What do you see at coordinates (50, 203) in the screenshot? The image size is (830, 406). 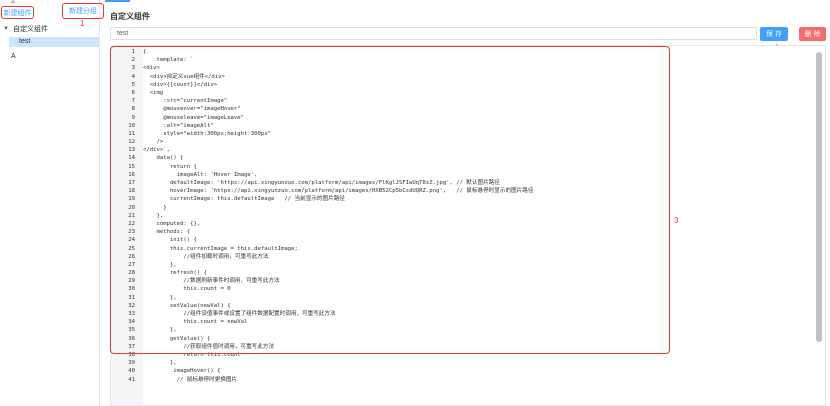 I see `sidebar` at bounding box center [50, 203].